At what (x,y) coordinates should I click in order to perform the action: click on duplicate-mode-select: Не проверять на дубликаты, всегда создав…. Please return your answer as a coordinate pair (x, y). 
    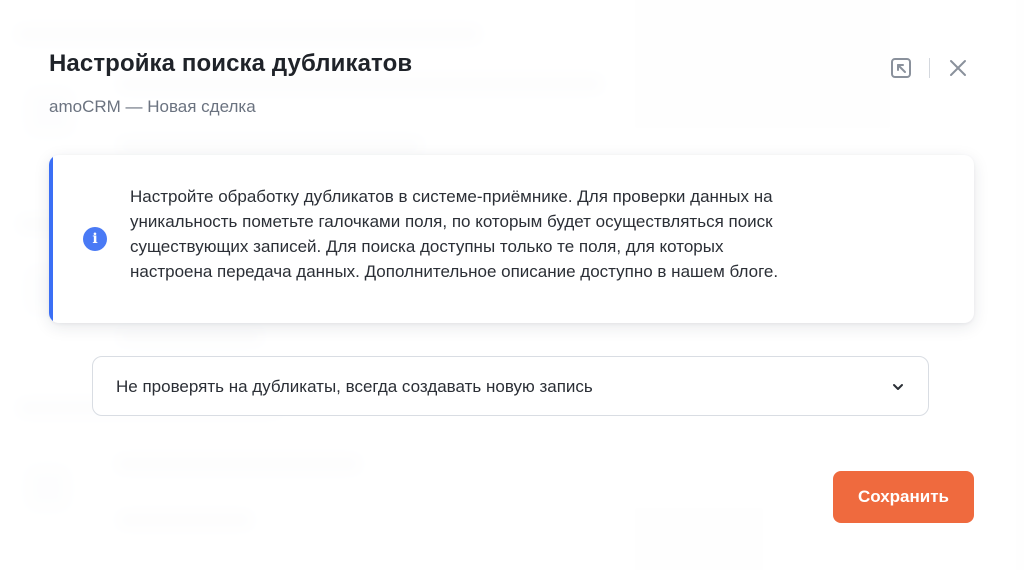
    Looking at the image, I should click on (510, 386).